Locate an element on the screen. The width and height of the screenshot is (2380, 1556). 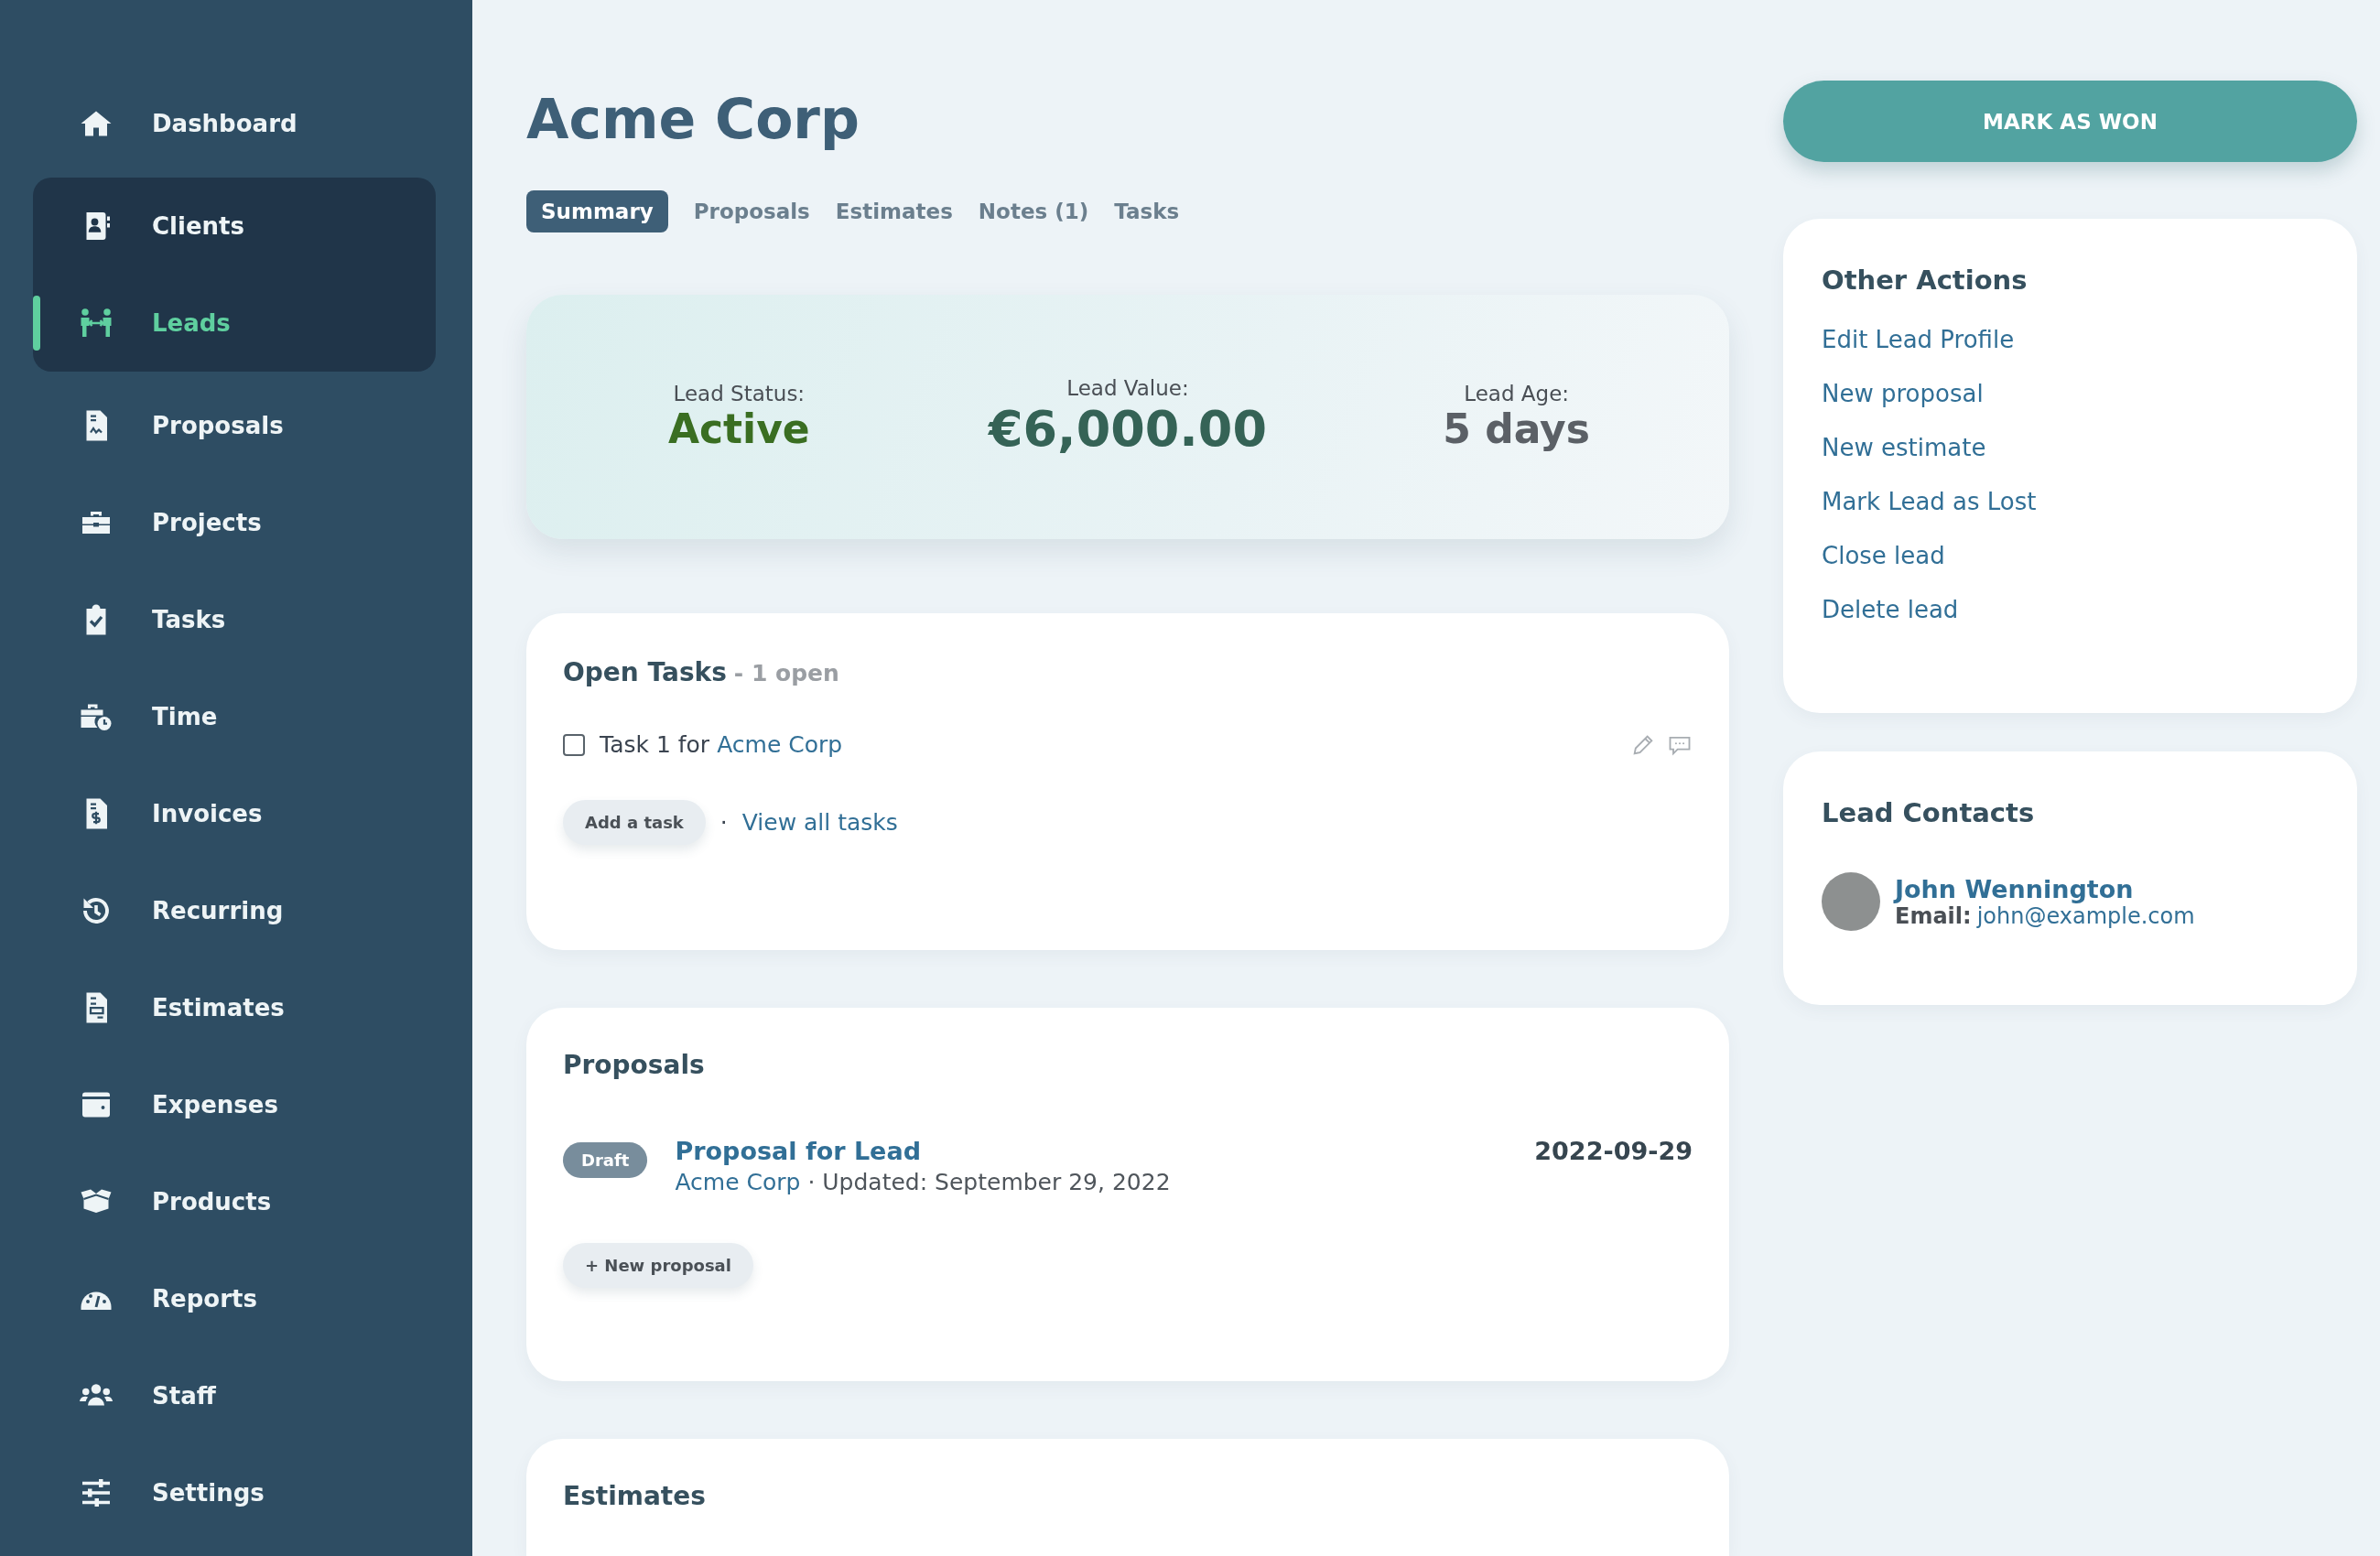
stat-label: Lead Age: is located at coordinates (1517, 393).